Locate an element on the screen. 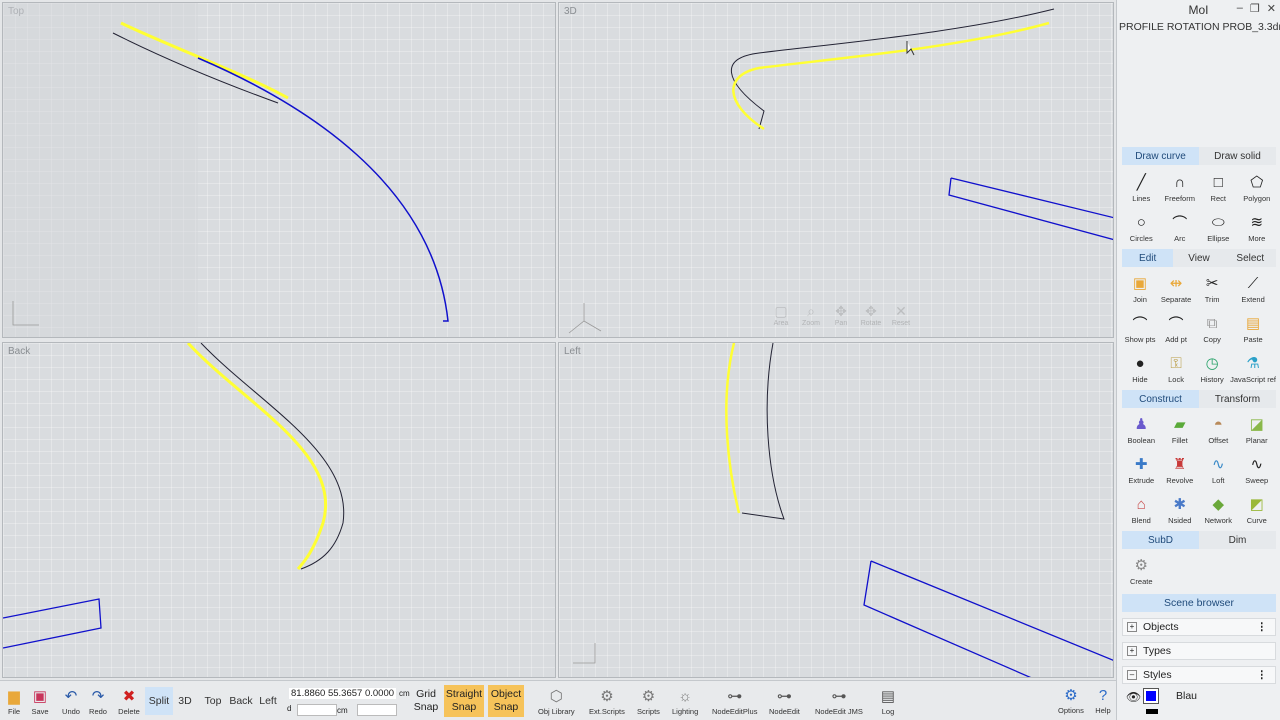 Image resolution: width=1280 pixels, height=720 pixels. tool-show-pts: ⌒ Show pts is located at coordinates (1140, 330).